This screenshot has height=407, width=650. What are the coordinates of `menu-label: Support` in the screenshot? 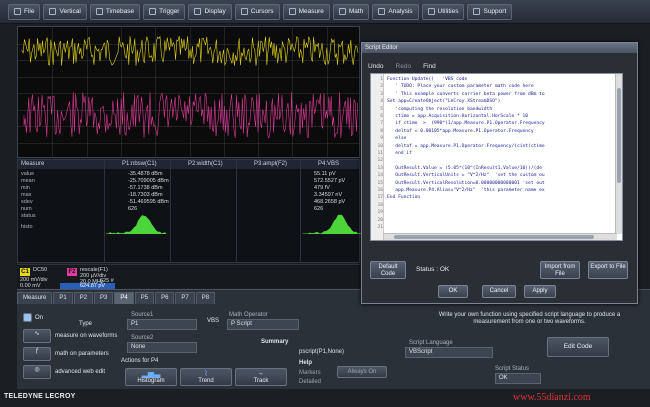 It's located at (495, 11).